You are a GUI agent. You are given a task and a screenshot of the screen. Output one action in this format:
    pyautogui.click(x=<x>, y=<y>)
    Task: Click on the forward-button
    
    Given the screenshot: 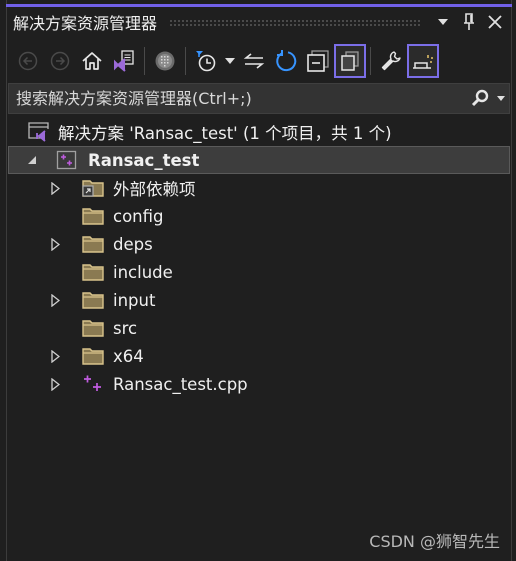 What is the action you would take?
    pyautogui.click(x=60, y=61)
    